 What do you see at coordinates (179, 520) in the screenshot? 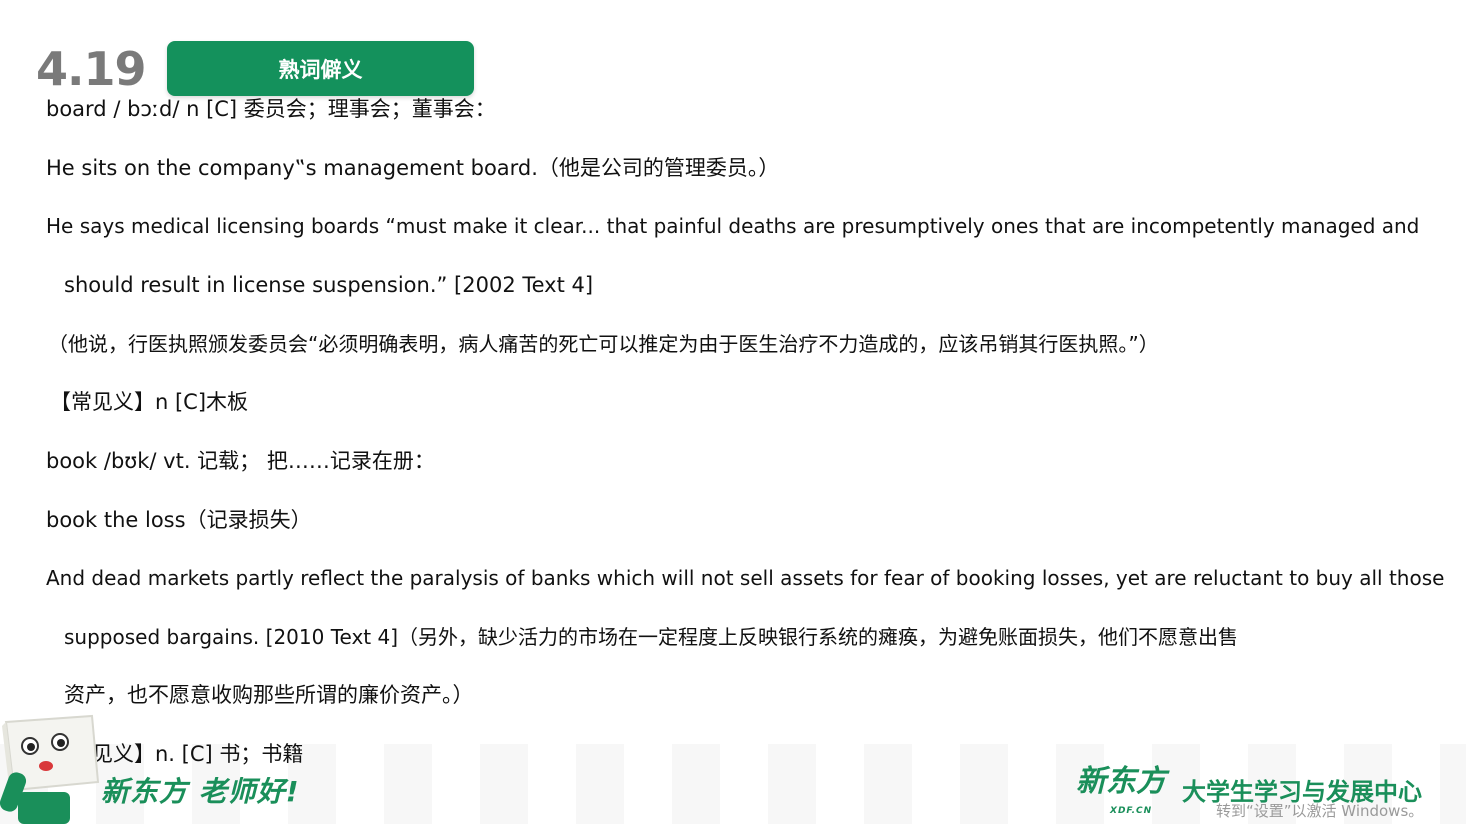
I see `text-line-8: book the loss（记录损失）` at bounding box center [179, 520].